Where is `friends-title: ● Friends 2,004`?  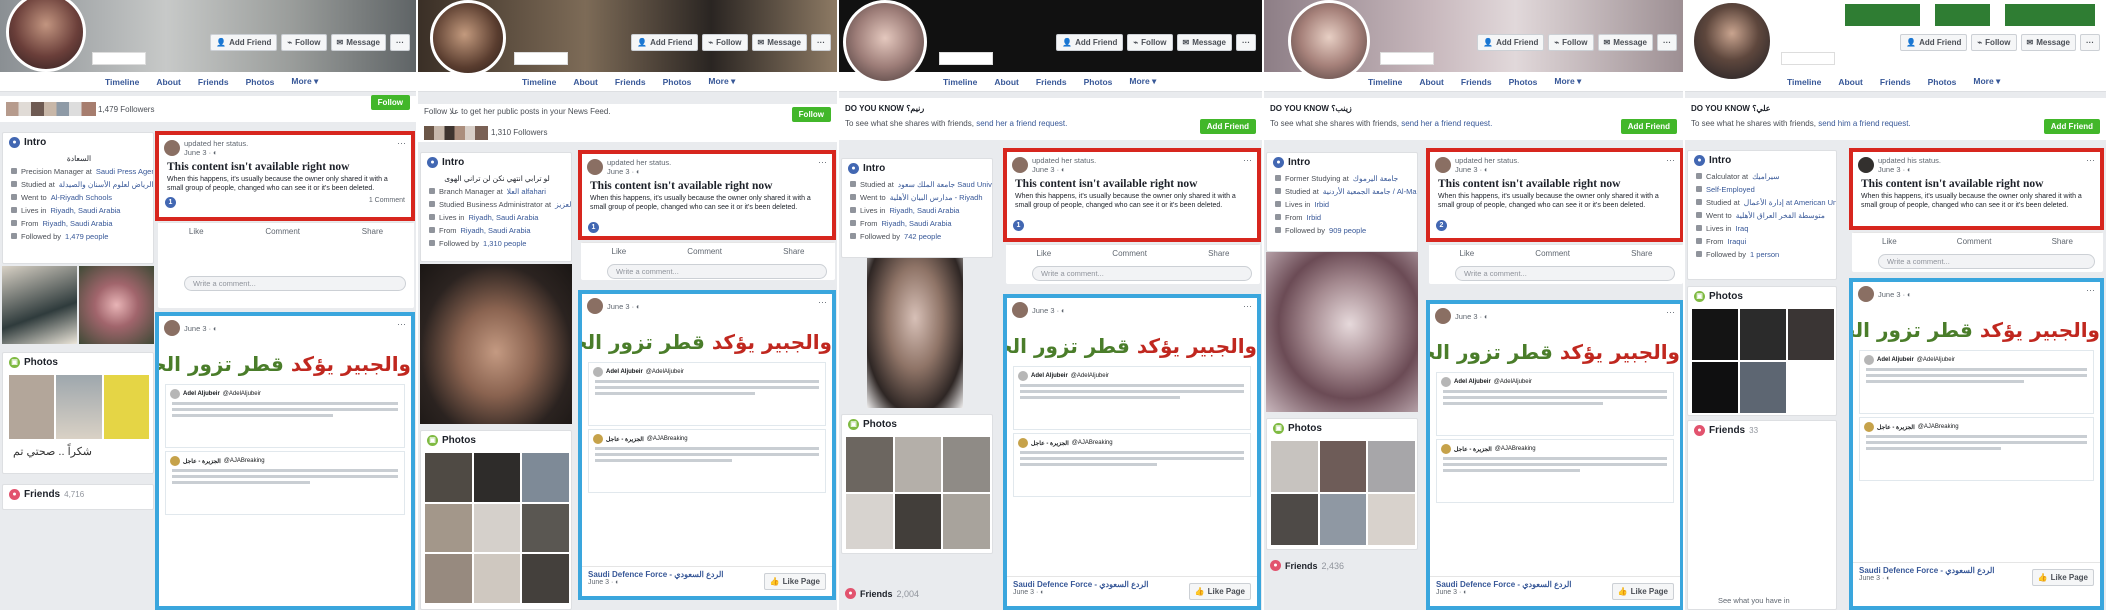 friends-title: ● Friends 2,004 is located at coordinates (882, 593).